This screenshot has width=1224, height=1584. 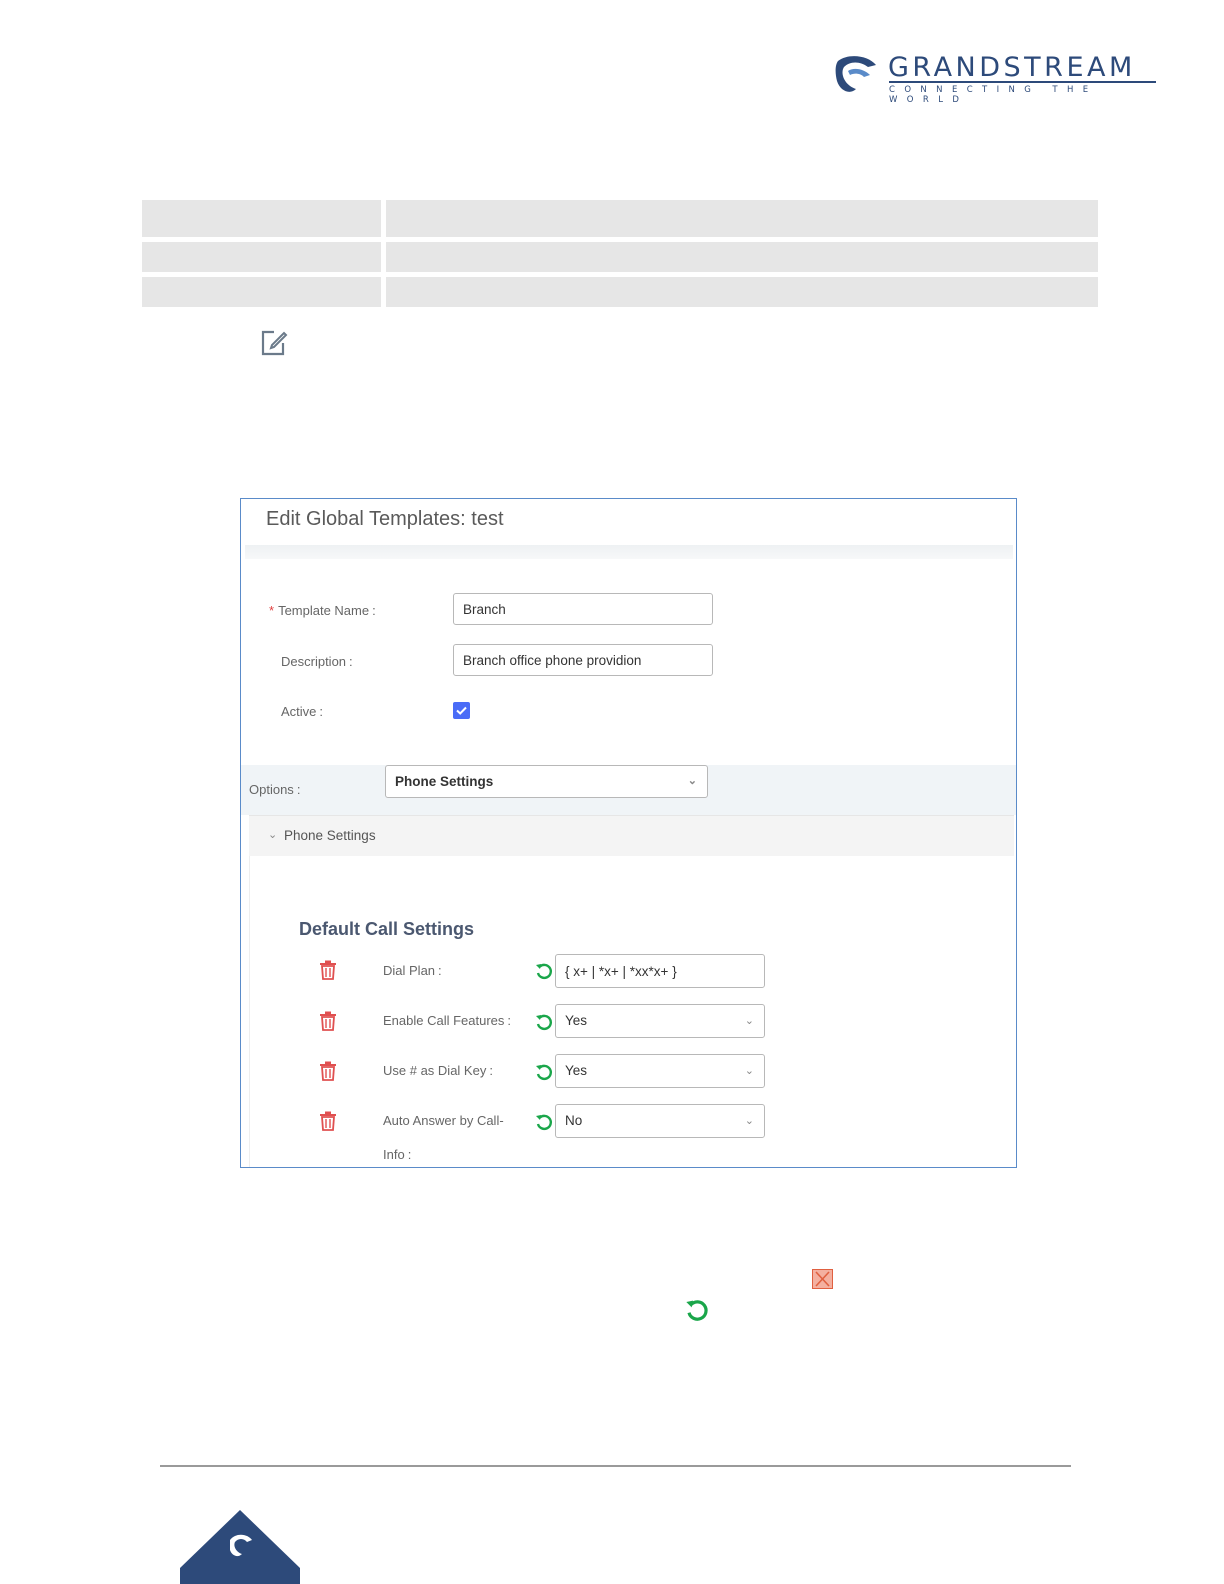 What do you see at coordinates (1012, 67) in the screenshot?
I see `logo-wordmark: GRANDSTREAM` at bounding box center [1012, 67].